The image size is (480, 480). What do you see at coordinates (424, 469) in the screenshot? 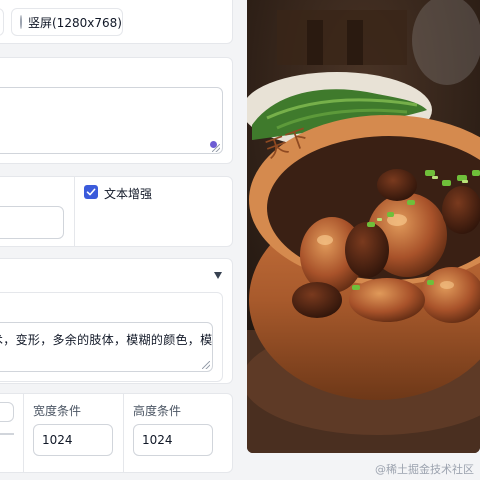
I see `watermark-text: @稀土掘金技术社区` at bounding box center [424, 469].